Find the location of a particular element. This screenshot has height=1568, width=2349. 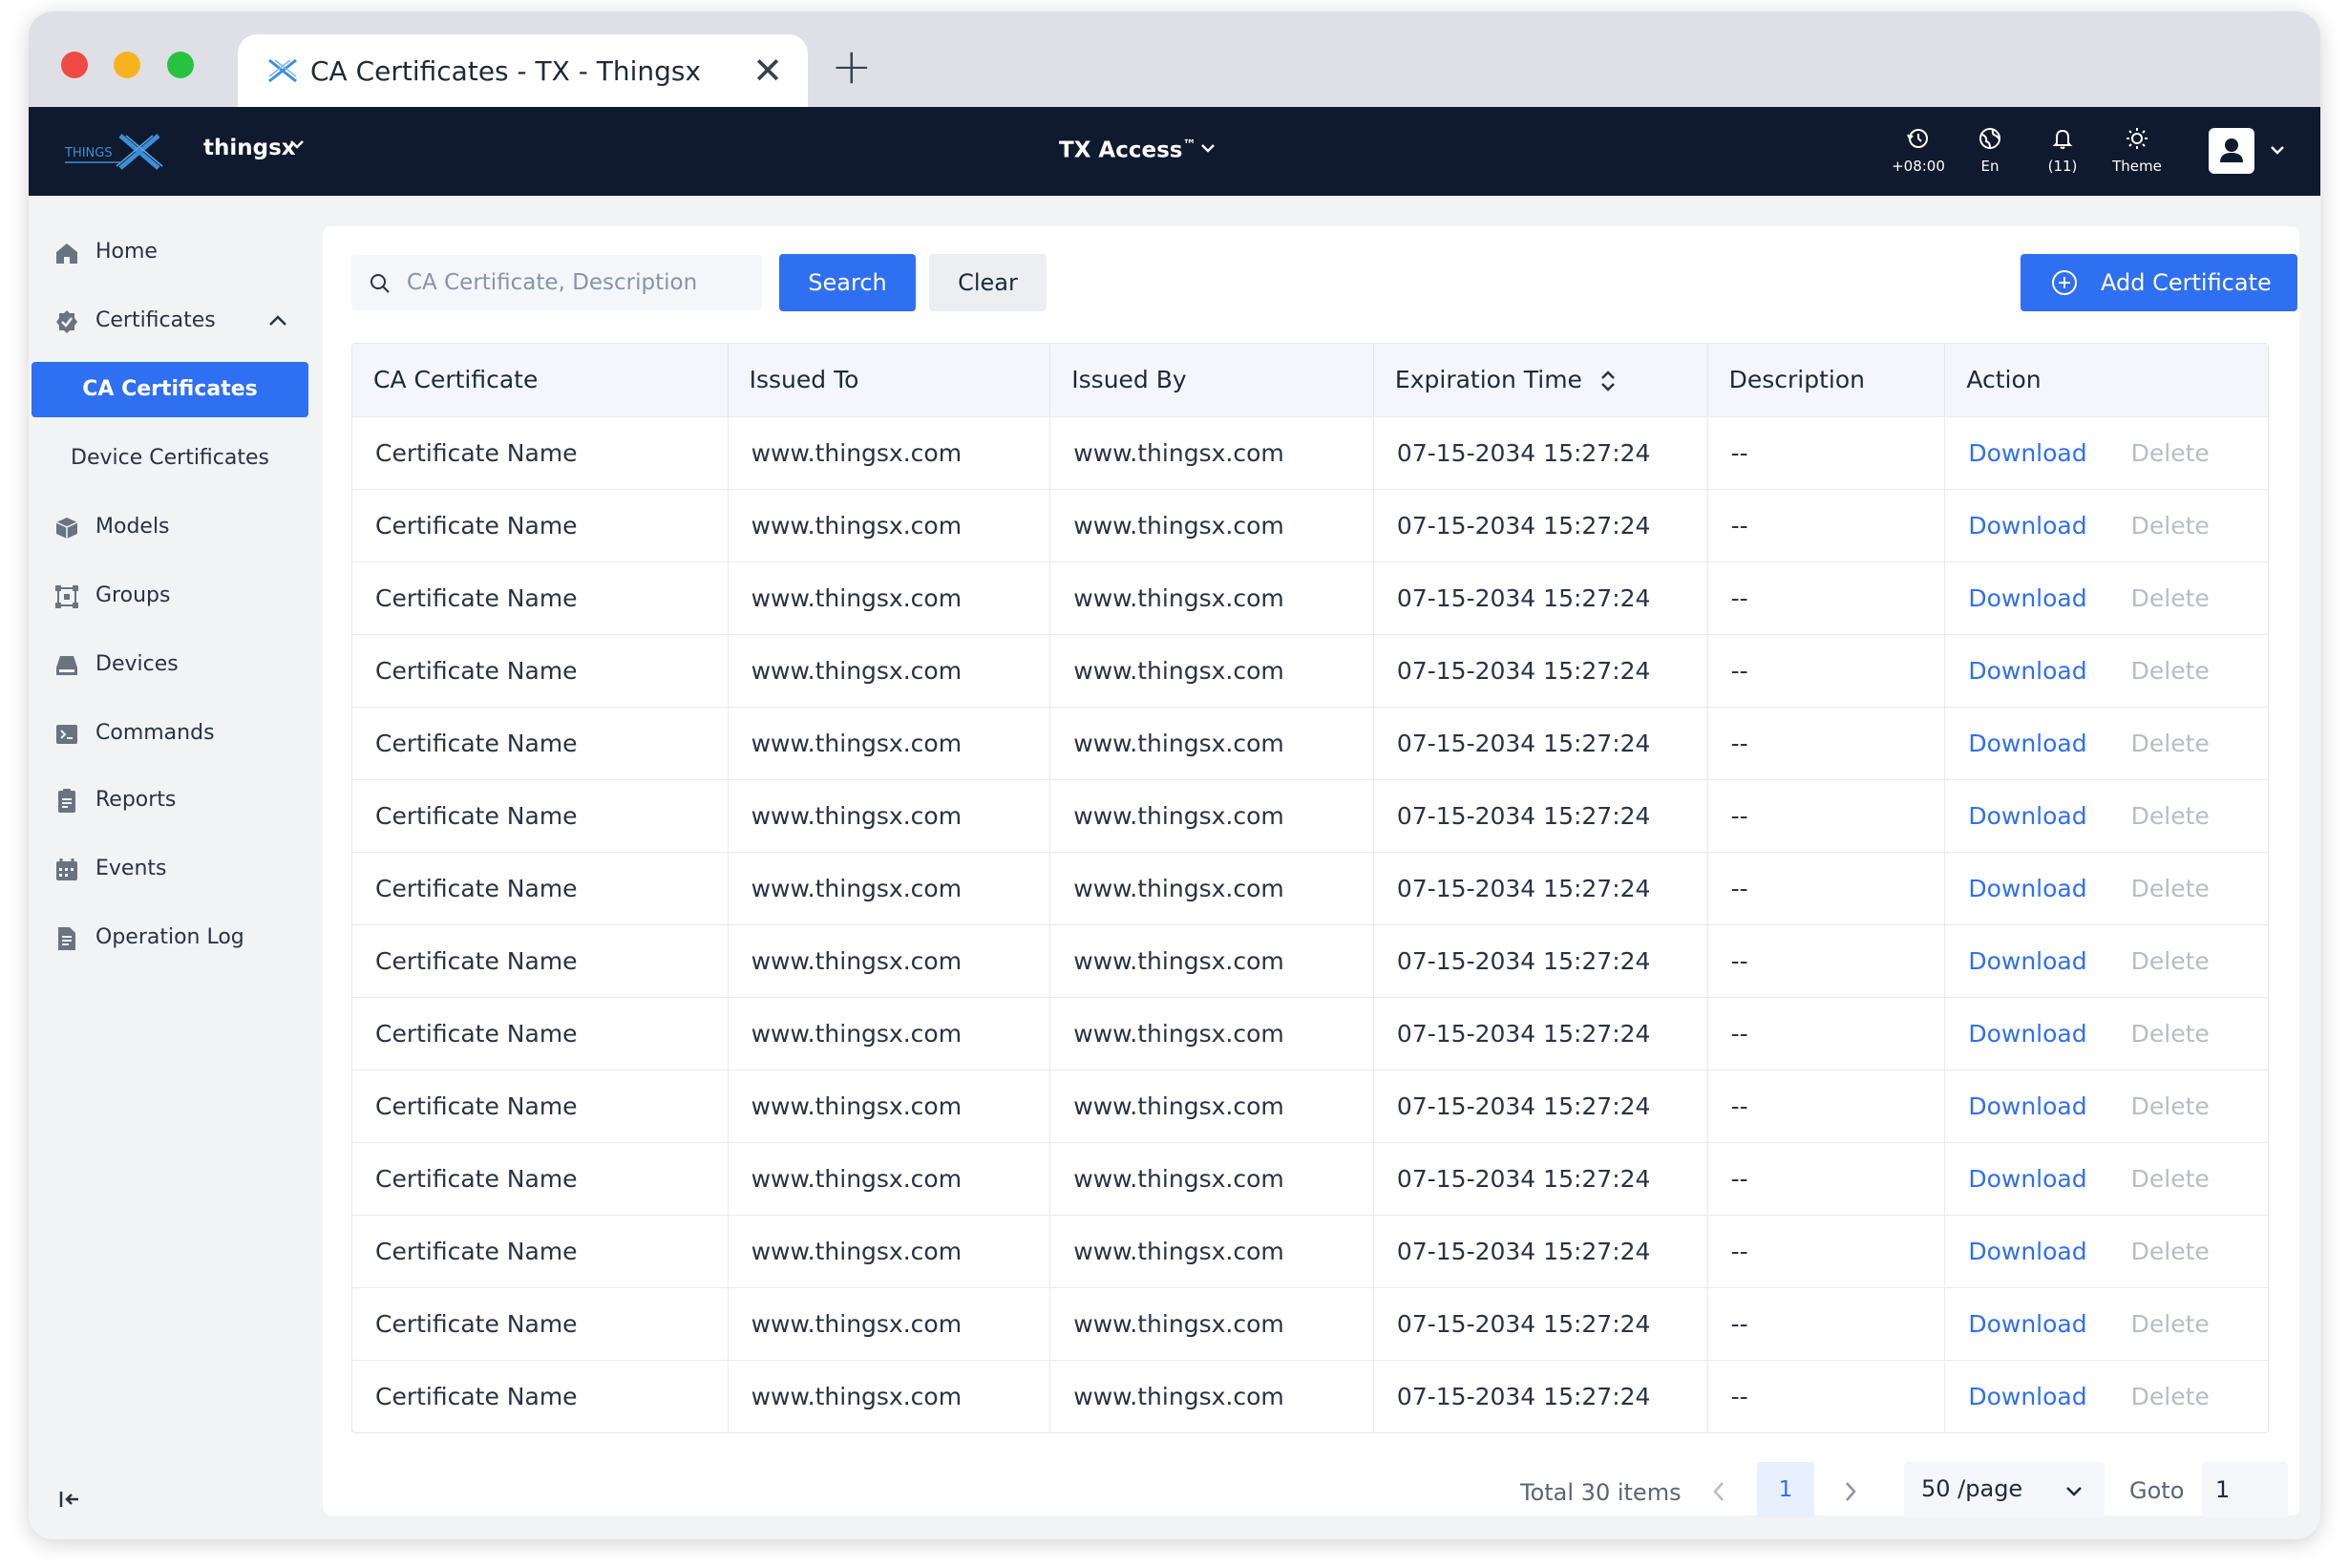

notifications-button: (11) is located at coordinates (2062, 150).